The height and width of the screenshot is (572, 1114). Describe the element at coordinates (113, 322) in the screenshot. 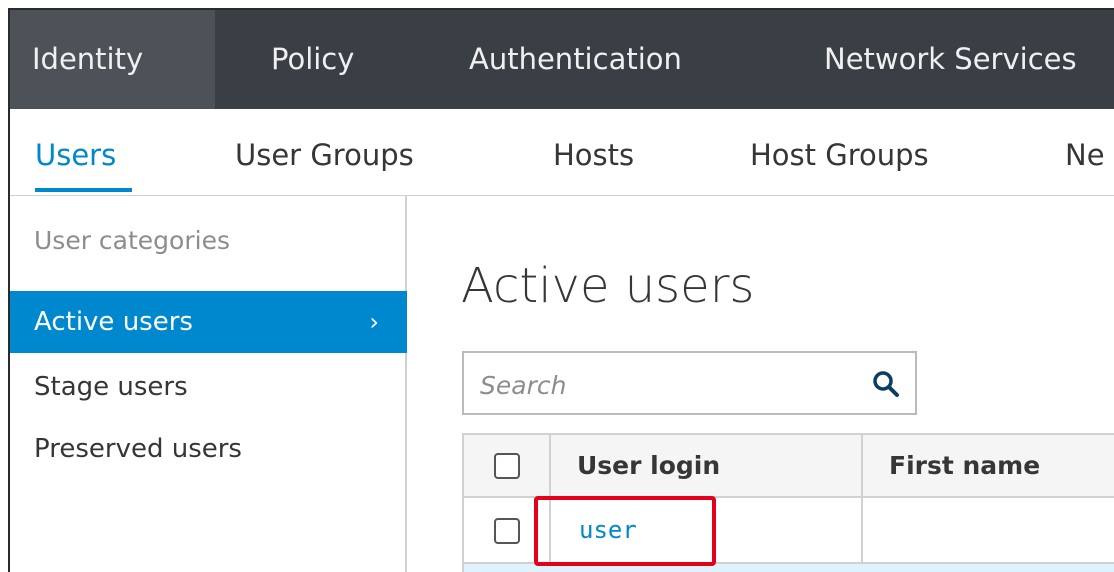

I see `sidebar-item-label: Active users` at that location.